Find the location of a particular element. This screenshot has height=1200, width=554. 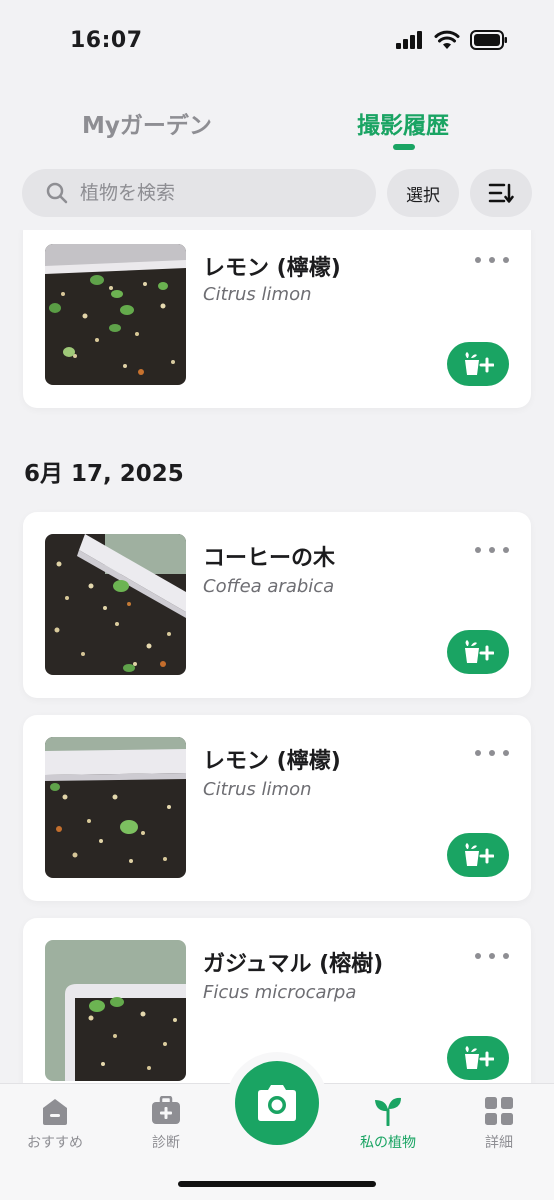

plant-scientific-name: Coffea arabica is located at coordinates (269, 586).